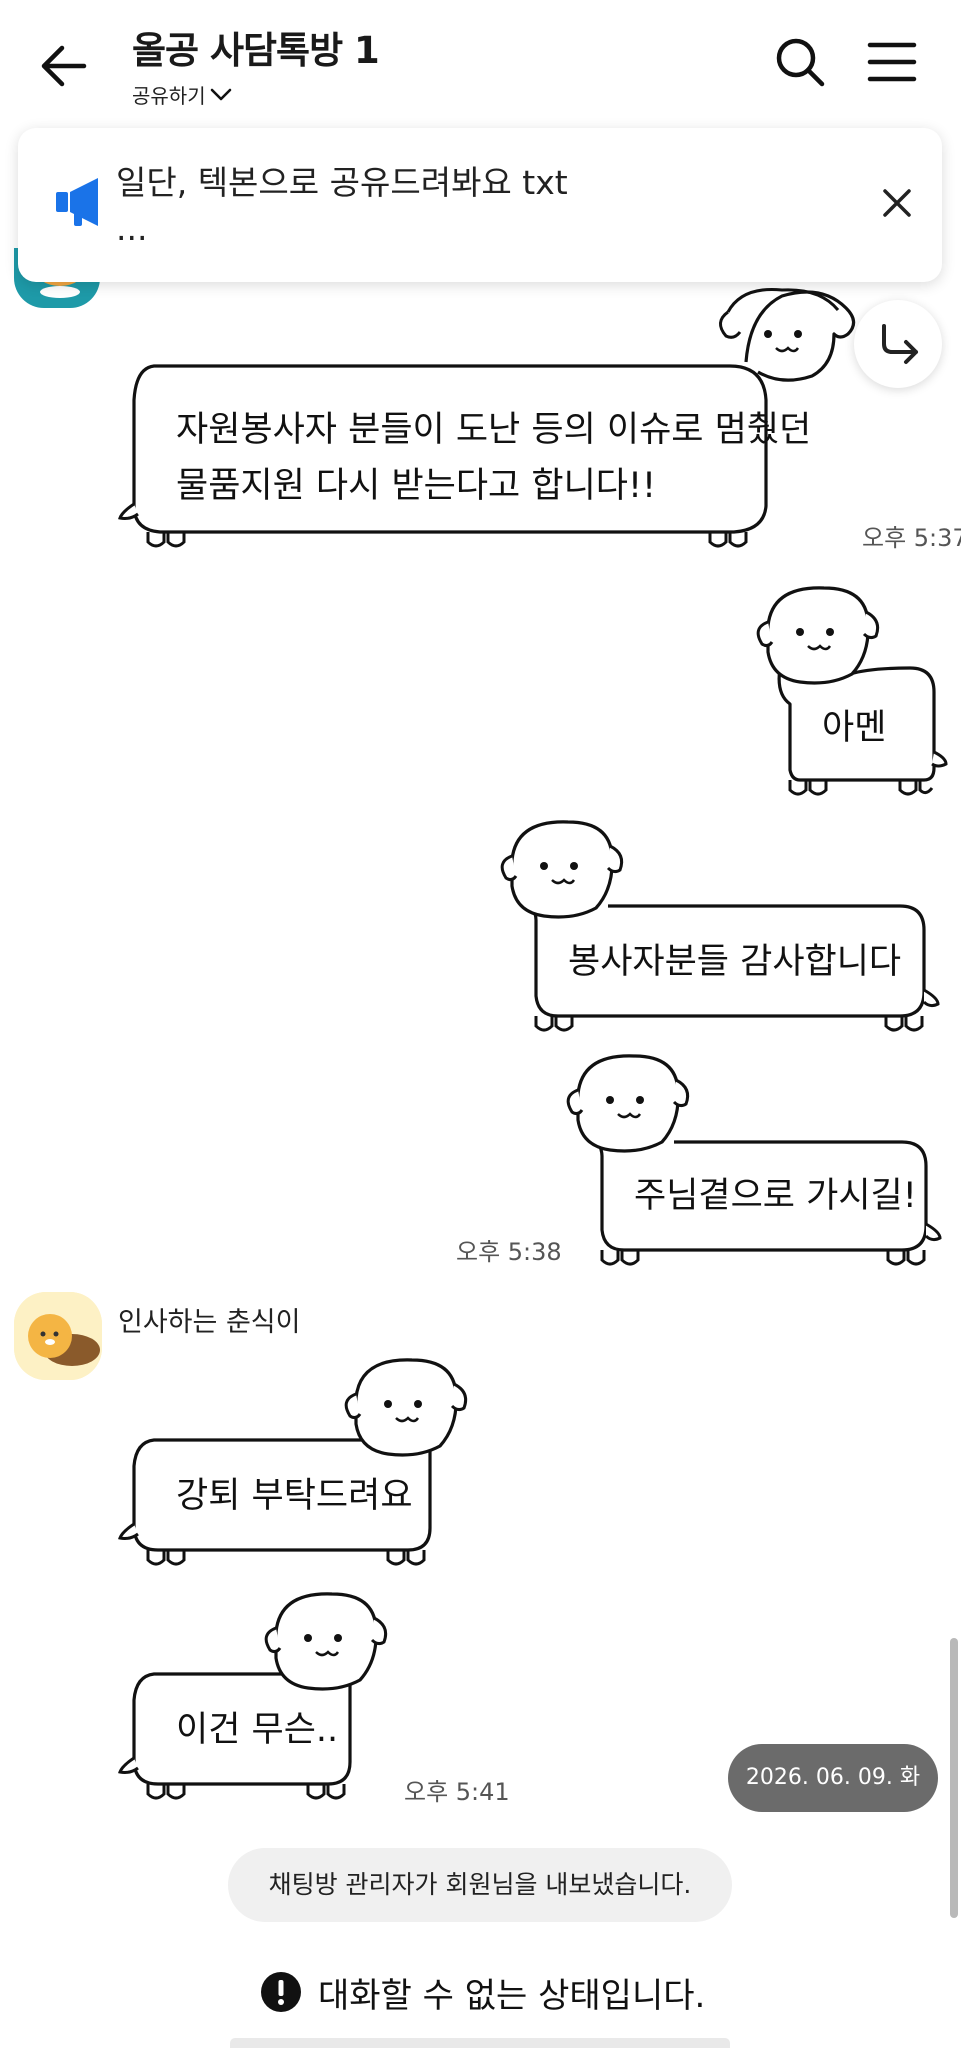 The image size is (961, 2048). What do you see at coordinates (775, 1196) in the screenshot?
I see `message-text: 주님곁으로 가시길!` at bounding box center [775, 1196].